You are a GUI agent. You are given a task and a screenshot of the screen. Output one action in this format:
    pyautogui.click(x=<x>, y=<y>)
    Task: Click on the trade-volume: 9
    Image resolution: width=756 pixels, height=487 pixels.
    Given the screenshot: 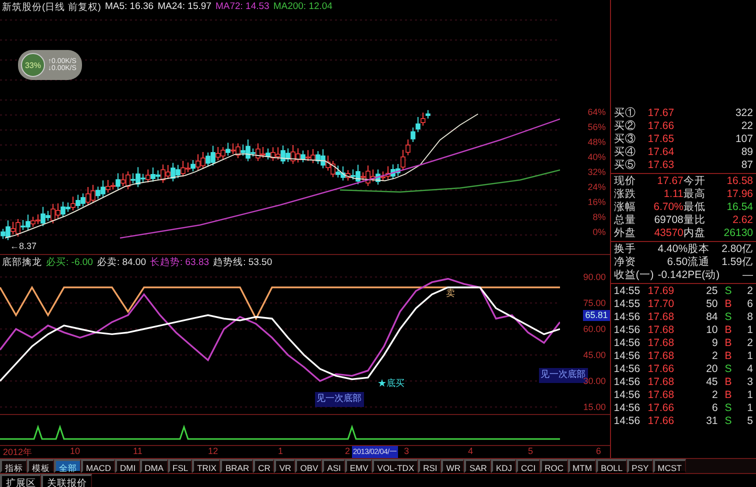 What is the action you would take?
    pyautogui.click(x=714, y=343)
    